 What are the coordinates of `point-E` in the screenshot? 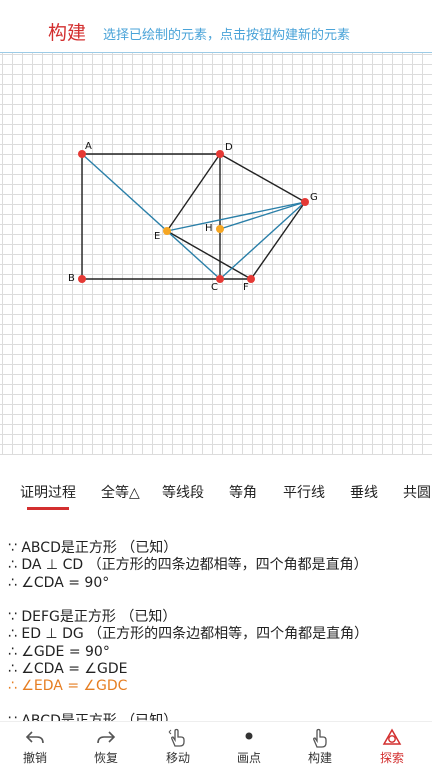 It's located at (167, 231).